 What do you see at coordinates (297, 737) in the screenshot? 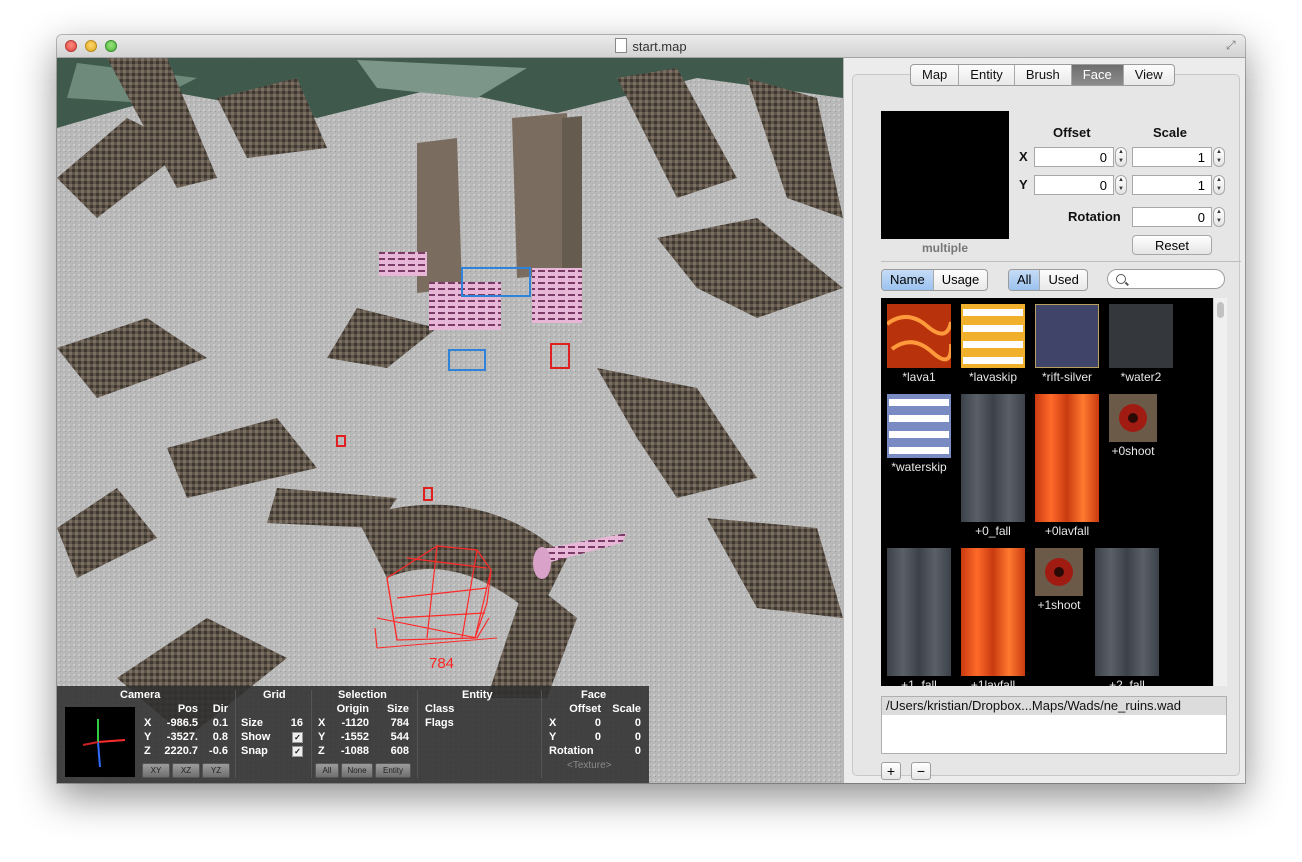
I see `grid-show-checkbox: ✓` at bounding box center [297, 737].